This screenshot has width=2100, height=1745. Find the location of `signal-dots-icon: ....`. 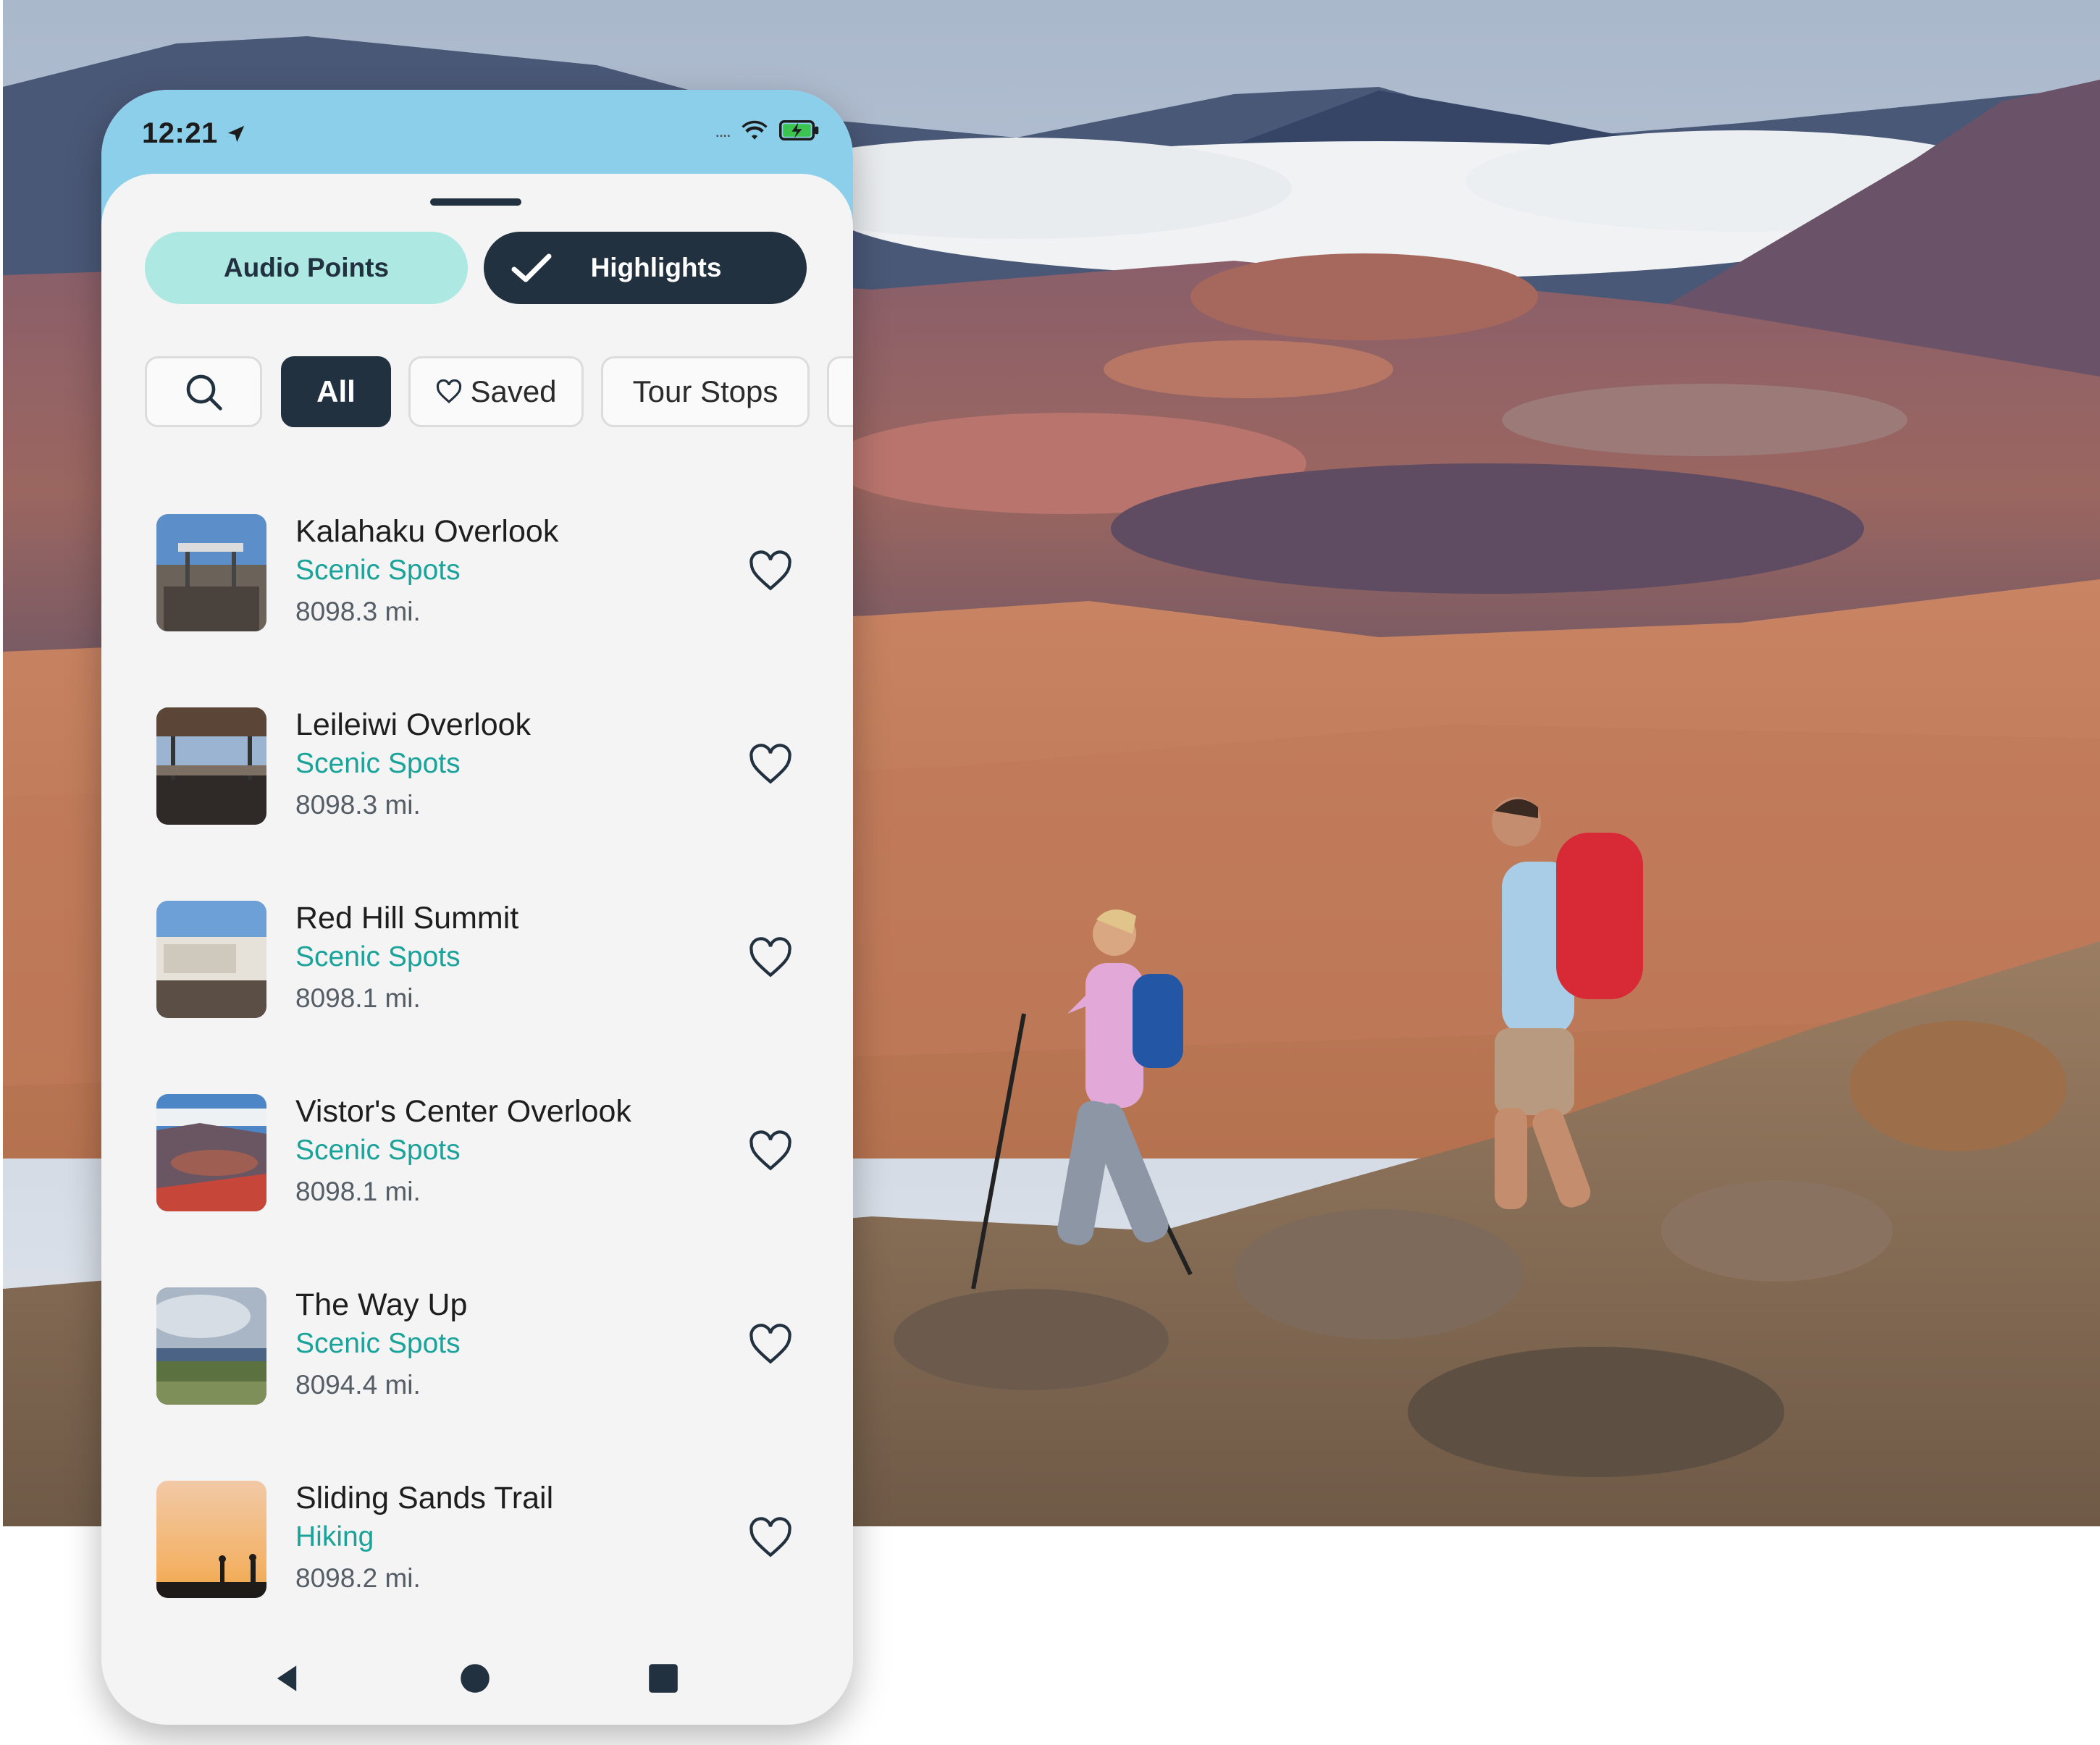

signal-dots-icon: .... is located at coordinates (723, 130).